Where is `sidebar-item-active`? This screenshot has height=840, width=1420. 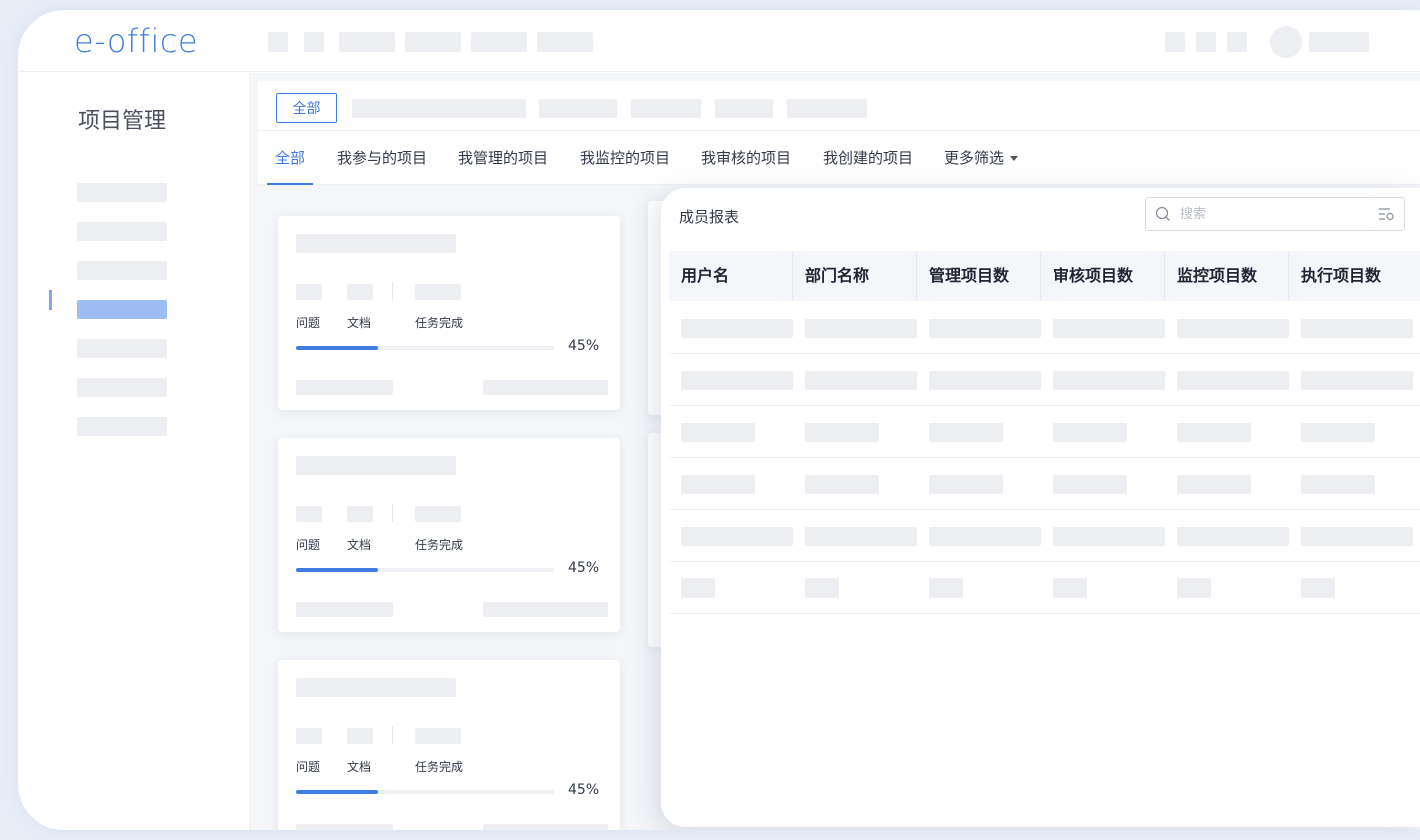
sidebar-item-active is located at coordinates (122, 309).